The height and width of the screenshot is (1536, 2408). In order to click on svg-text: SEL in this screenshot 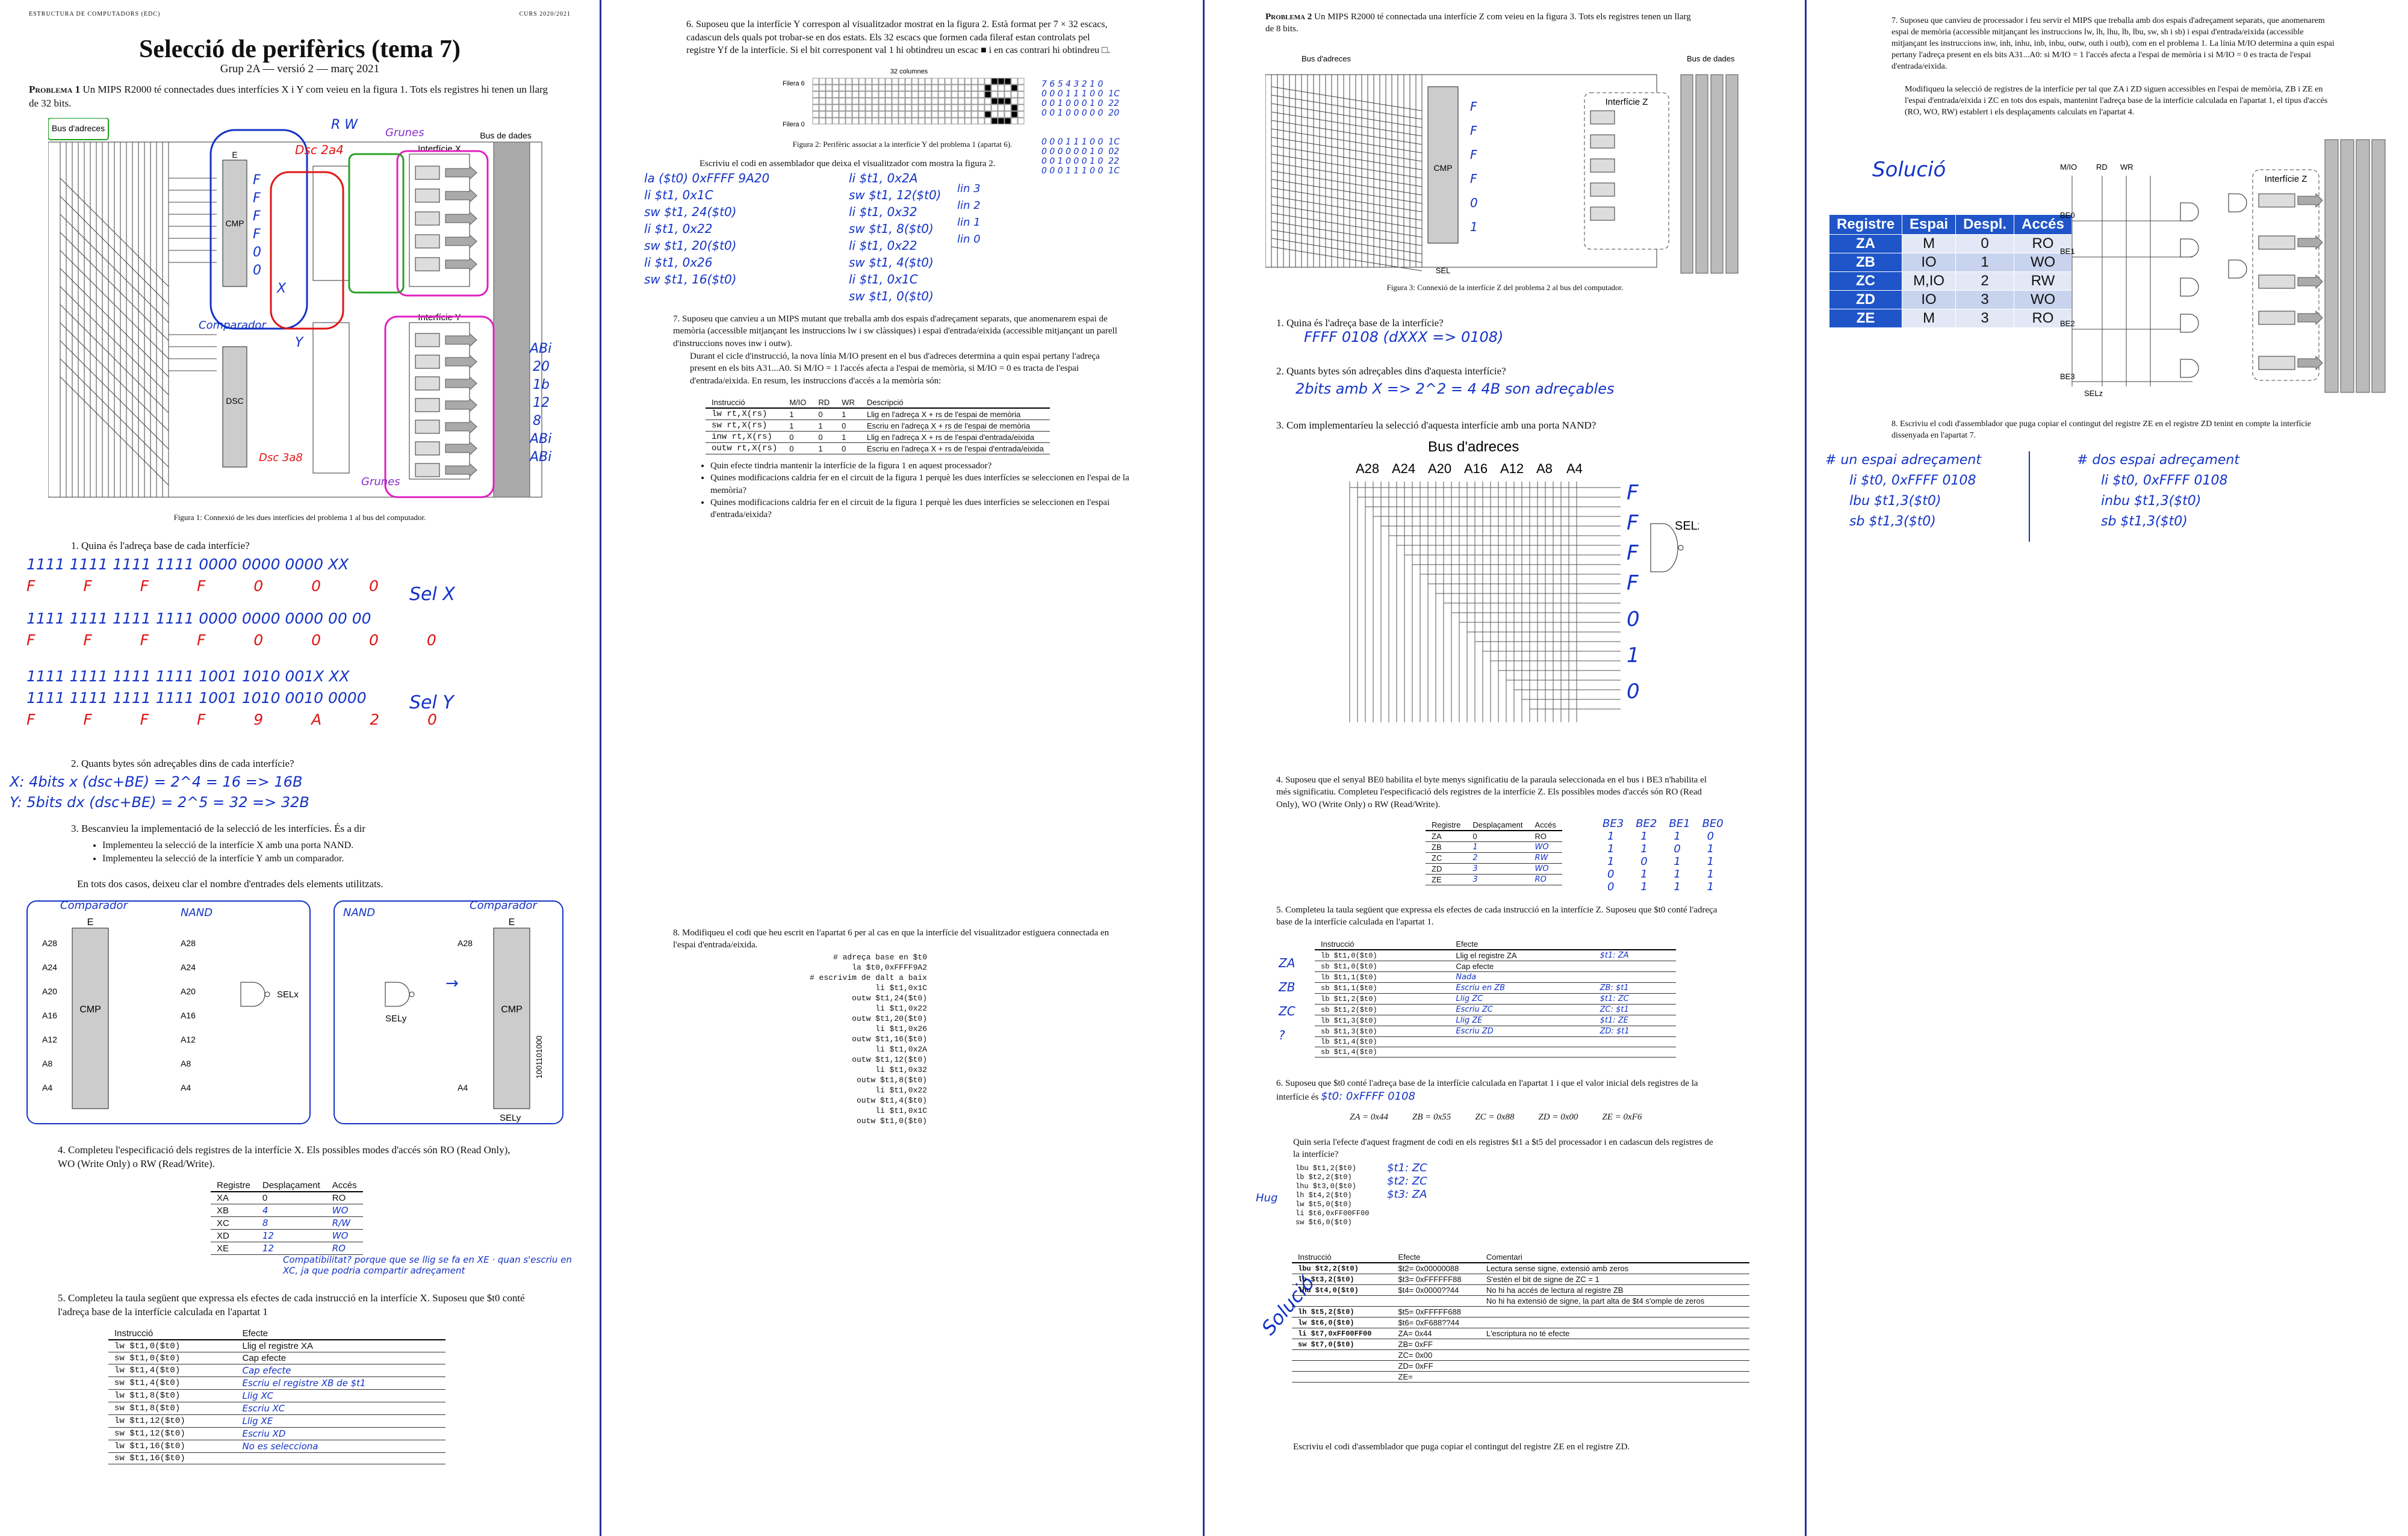, I will do `click(1443, 270)`.